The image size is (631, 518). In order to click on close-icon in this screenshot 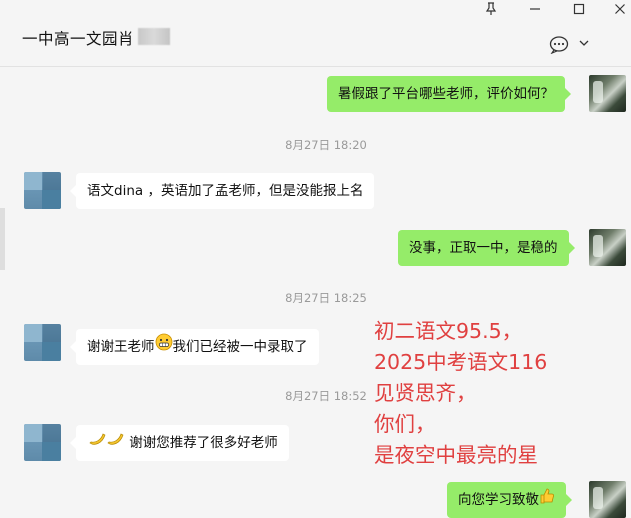, I will do `click(620, 12)`.